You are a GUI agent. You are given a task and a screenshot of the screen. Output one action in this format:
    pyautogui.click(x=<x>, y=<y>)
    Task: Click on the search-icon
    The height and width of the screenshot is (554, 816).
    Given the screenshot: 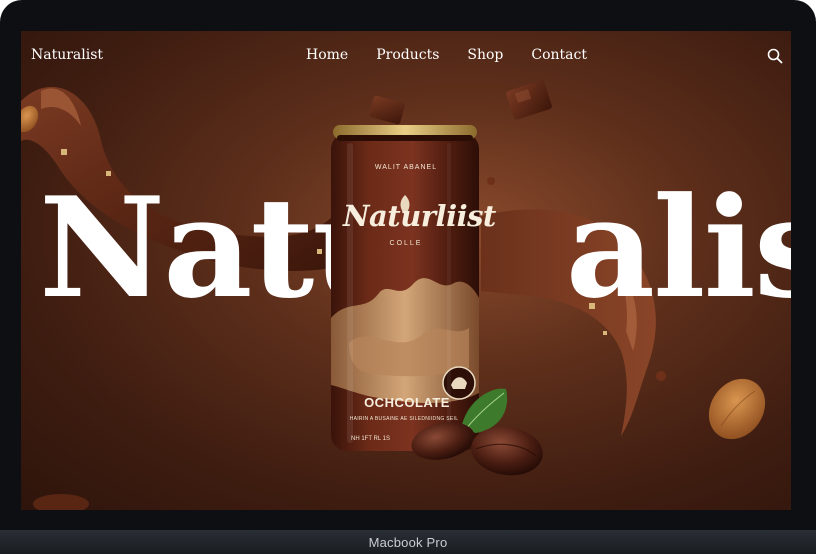 What is the action you would take?
    pyautogui.click(x=775, y=56)
    